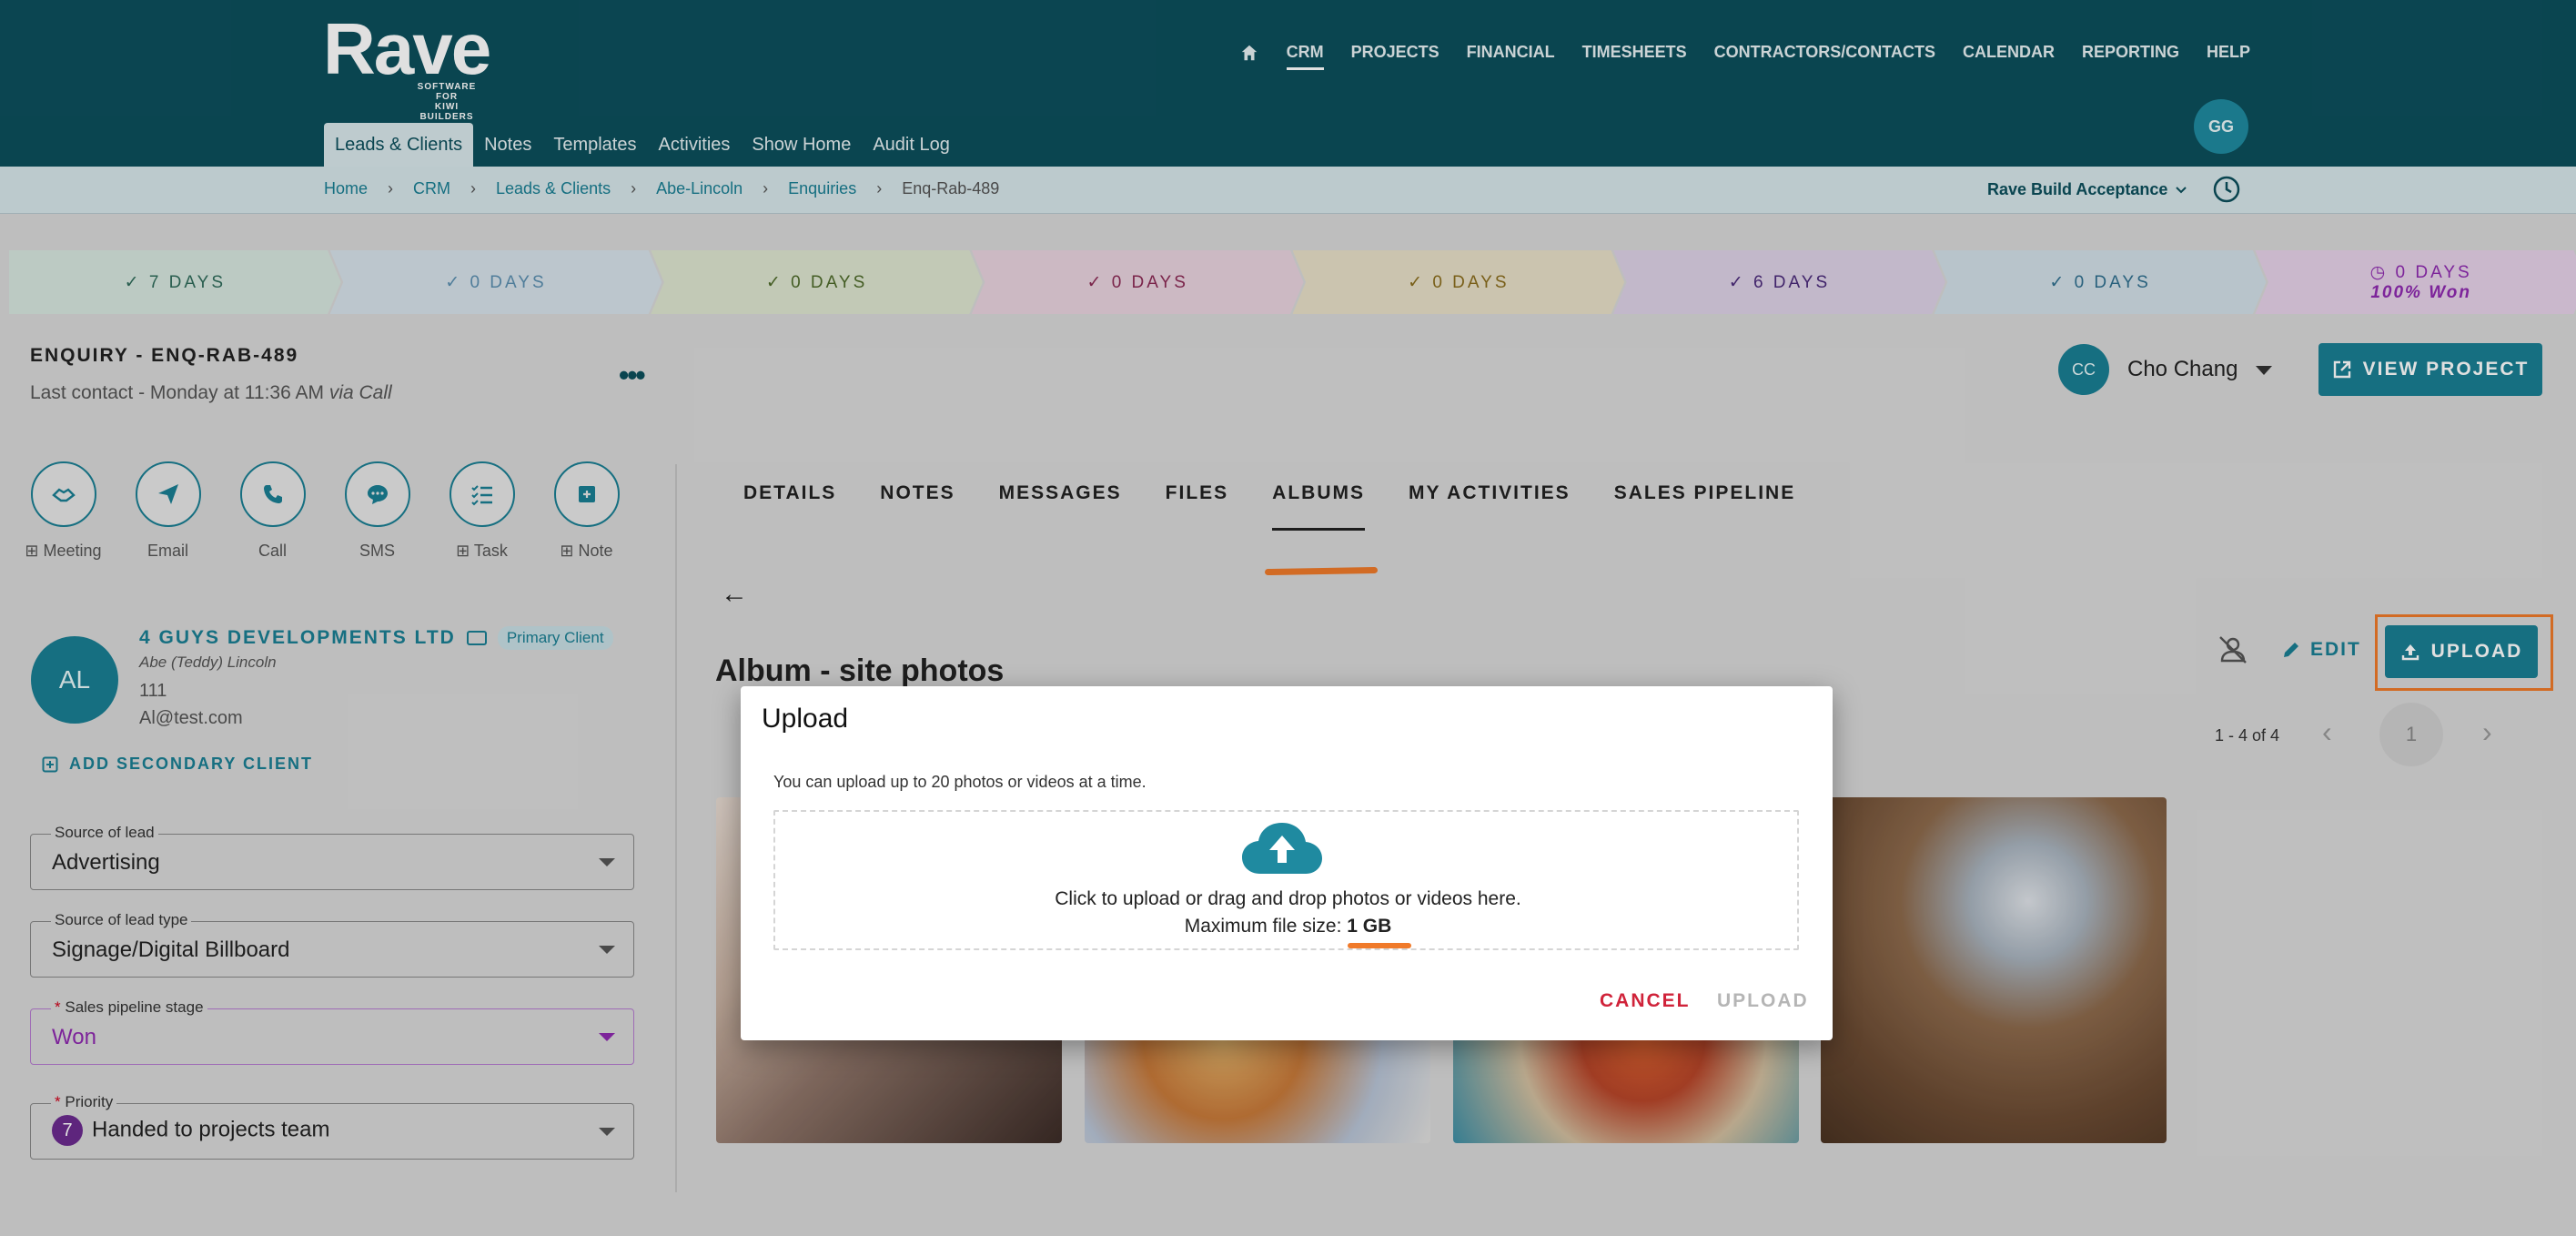  What do you see at coordinates (1266, 926) in the screenshot?
I see `max-file-size-prefix: Maximum file size:` at bounding box center [1266, 926].